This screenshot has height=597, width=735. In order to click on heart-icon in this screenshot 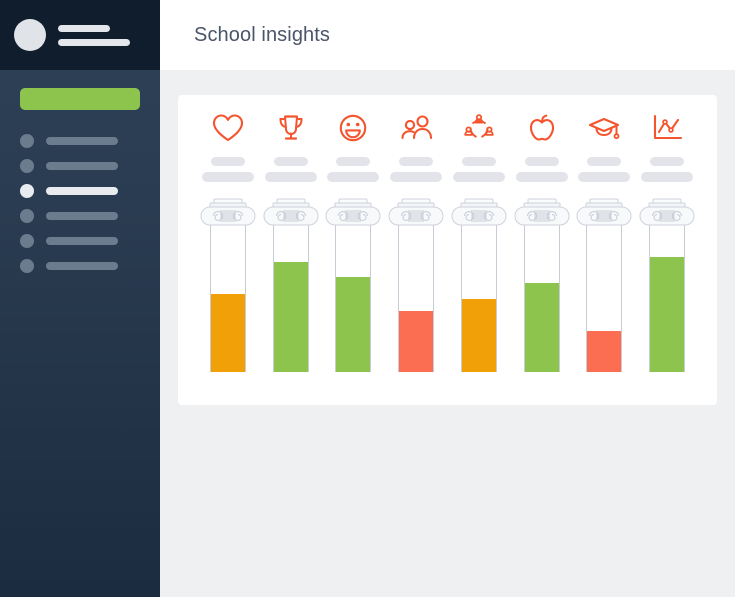, I will do `click(228, 128)`.